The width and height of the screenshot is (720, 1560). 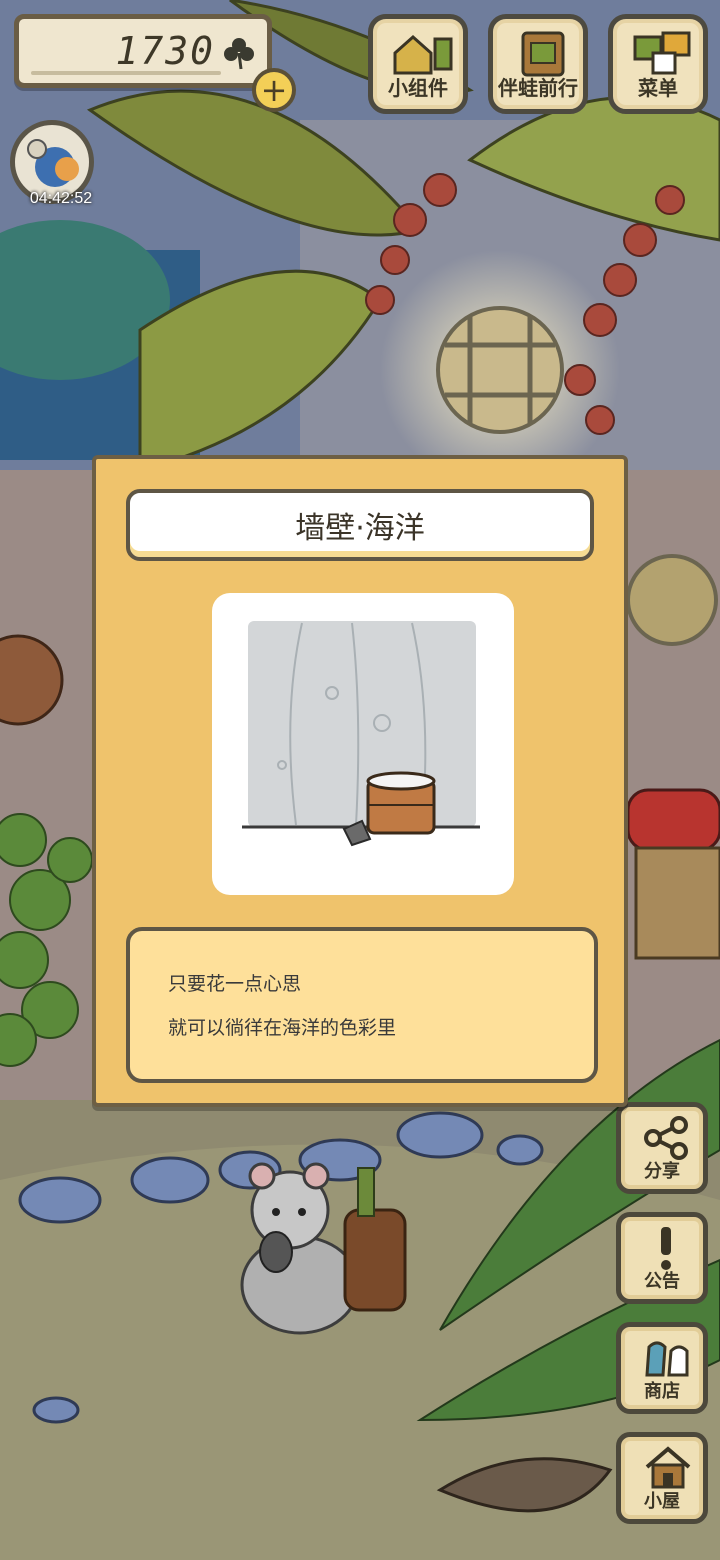 What do you see at coordinates (361, 734) in the screenshot?
I see `ocean-wall-item-image` at bounding box center [361, 734].